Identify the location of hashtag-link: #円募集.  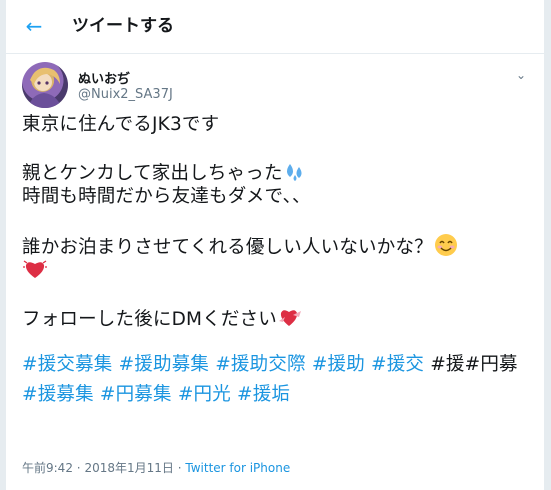
(136, 394).